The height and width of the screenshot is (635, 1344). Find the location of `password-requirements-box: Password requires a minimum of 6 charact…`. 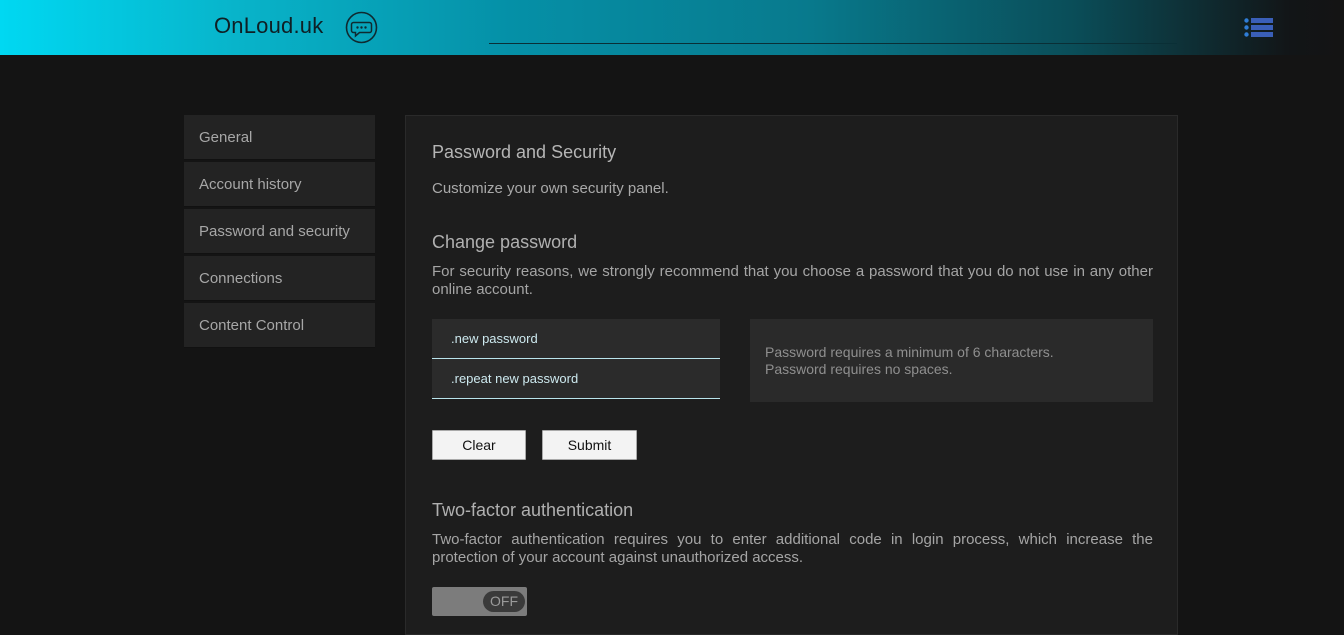

password-requirements-box: Password requires a minimum of 6 charact… is located at coordinates (951, 360).